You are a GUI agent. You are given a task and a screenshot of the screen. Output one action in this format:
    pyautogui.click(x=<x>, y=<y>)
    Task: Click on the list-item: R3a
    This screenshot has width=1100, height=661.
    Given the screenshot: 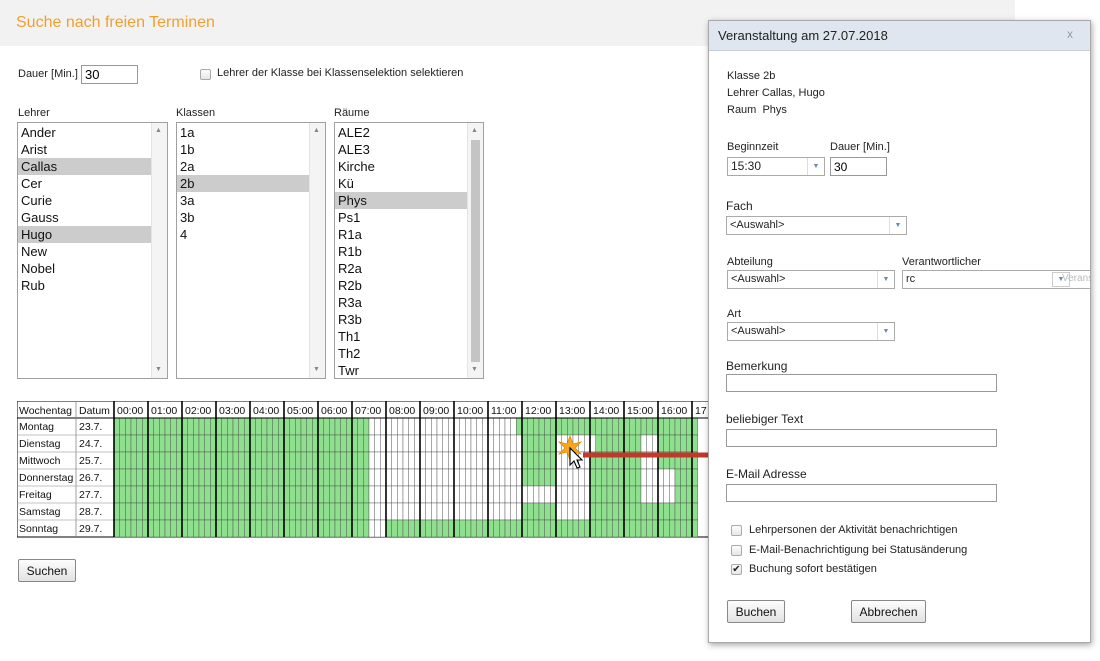 What is the action you would take?
    pyautogui.click(x=401, y=302)
    